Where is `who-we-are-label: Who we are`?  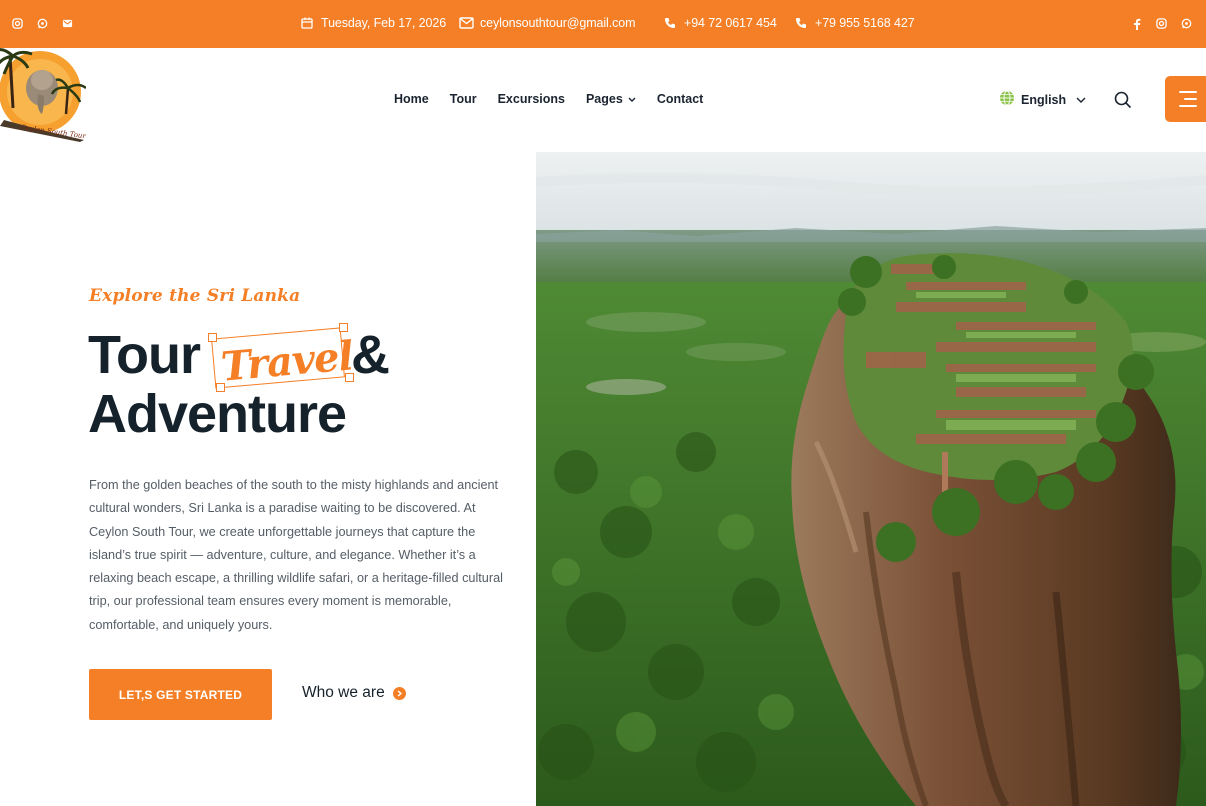
who-we-are-label: Who we are is located at coordinates (343, 692).